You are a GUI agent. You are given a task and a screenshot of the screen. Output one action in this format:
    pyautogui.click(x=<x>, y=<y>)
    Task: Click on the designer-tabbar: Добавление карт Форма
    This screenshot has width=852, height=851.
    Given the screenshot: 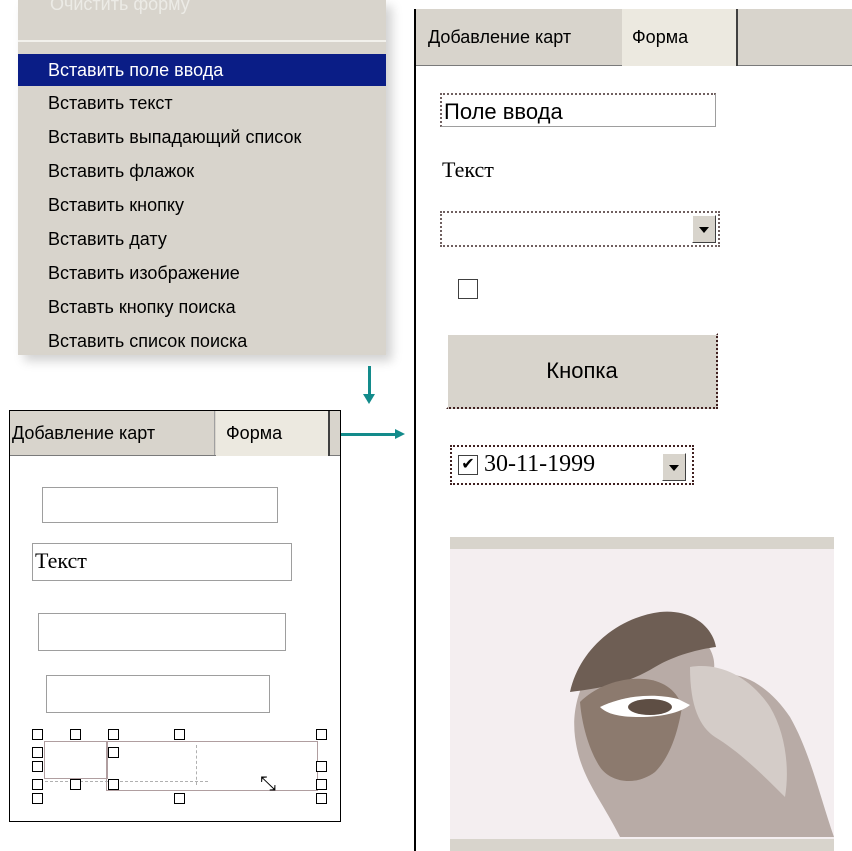 What is the action you would take?
    pyautogui.click(x=175, y=433)
    